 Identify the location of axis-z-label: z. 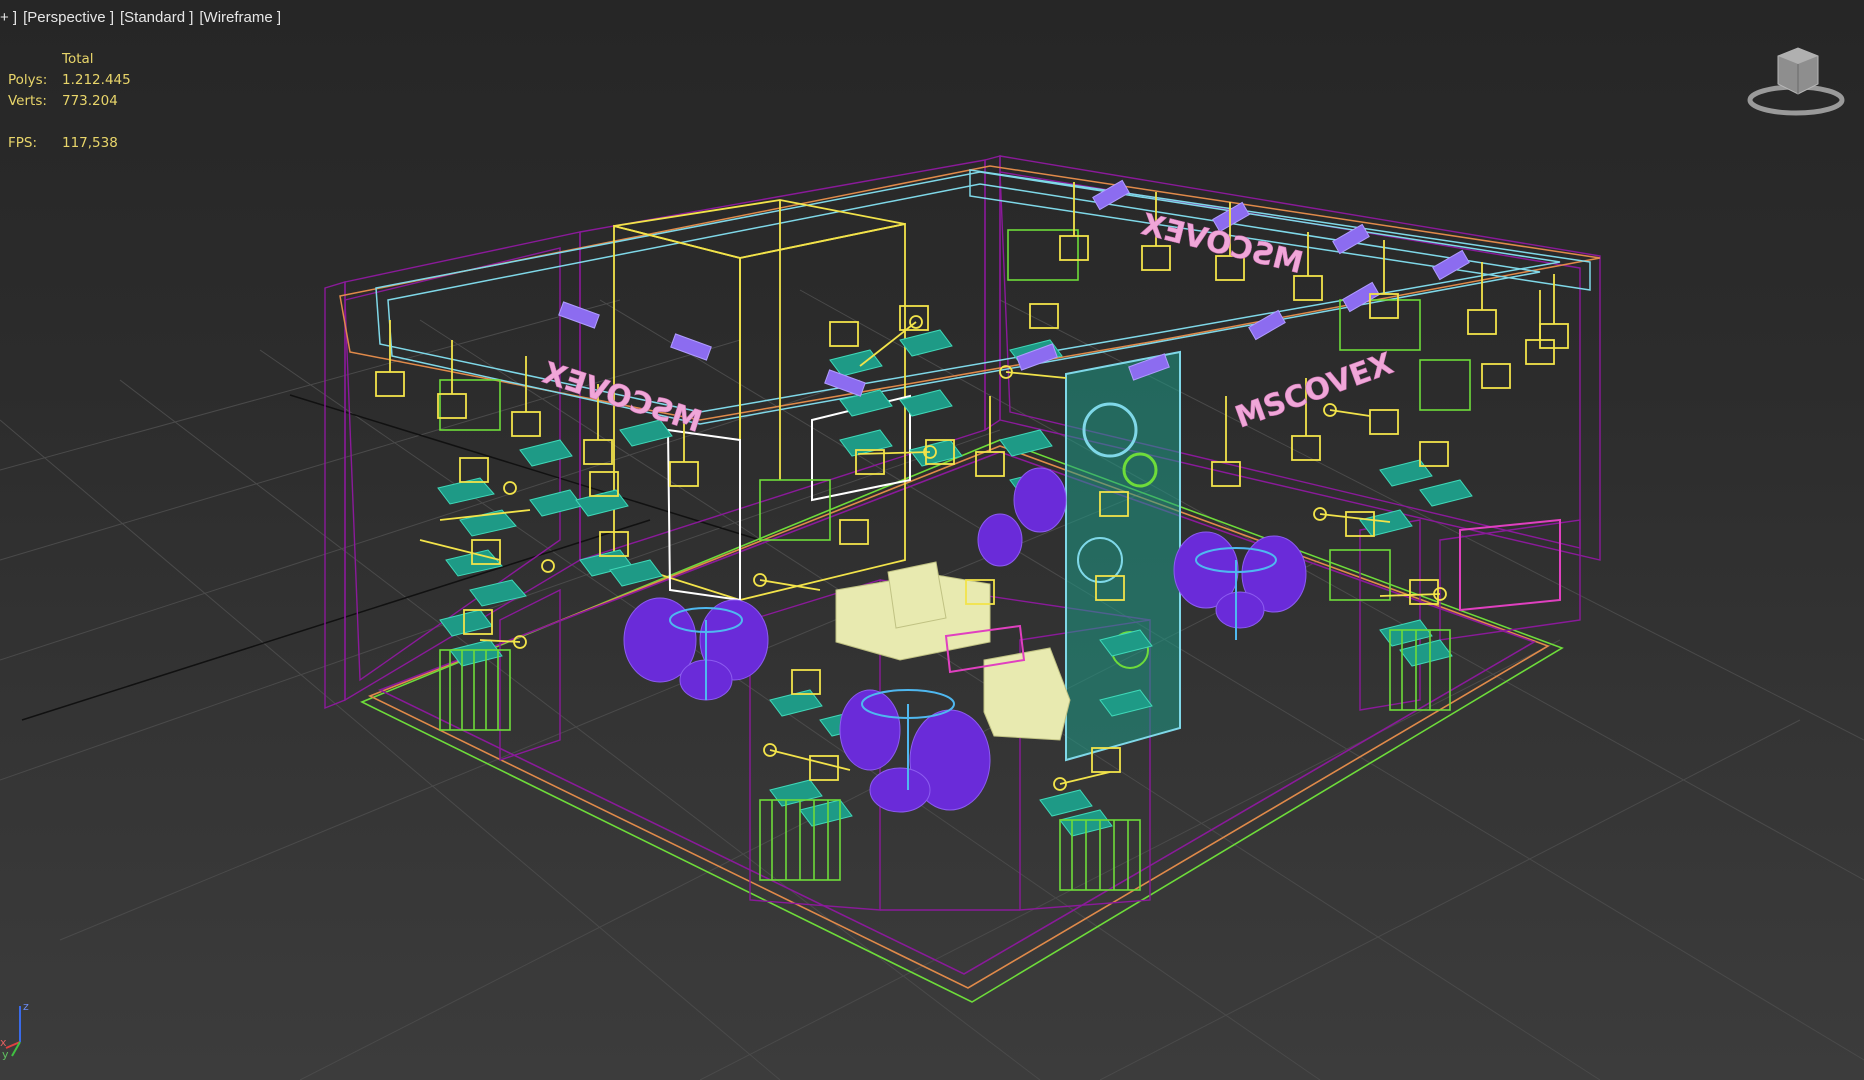
(26, 1006).